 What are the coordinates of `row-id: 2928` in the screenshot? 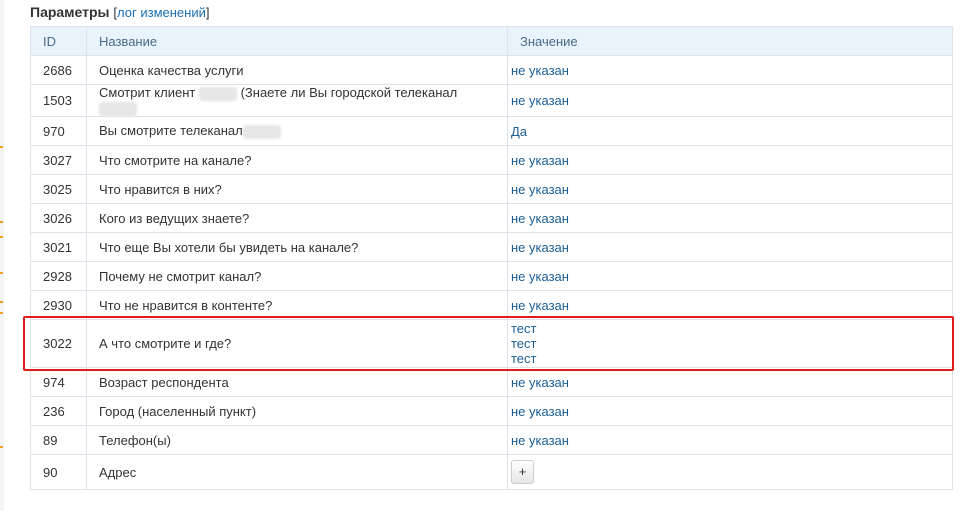 It's located at (58, 276).